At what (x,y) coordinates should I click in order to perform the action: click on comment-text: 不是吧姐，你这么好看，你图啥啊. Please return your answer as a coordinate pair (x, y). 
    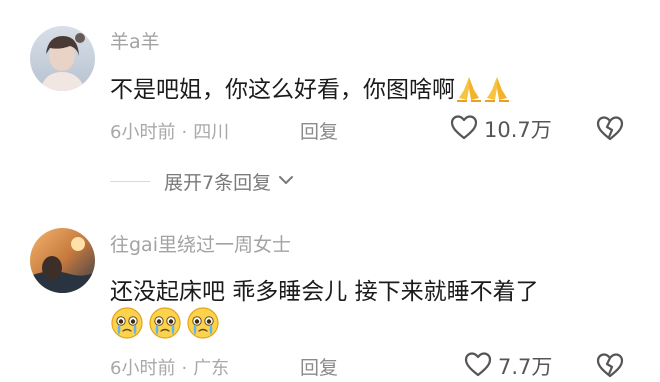
    Looking at the image, I should click on (310, 89).